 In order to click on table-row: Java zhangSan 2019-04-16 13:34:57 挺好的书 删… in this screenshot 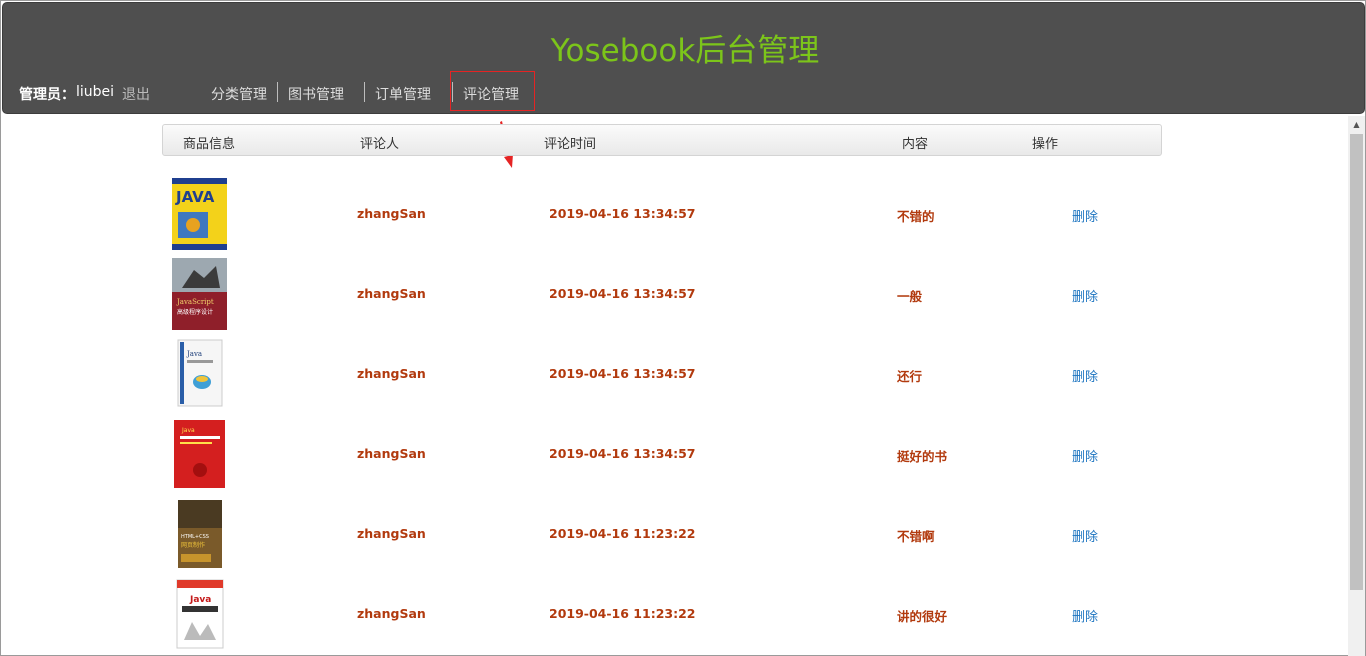, I will do `click(661, 455)`.